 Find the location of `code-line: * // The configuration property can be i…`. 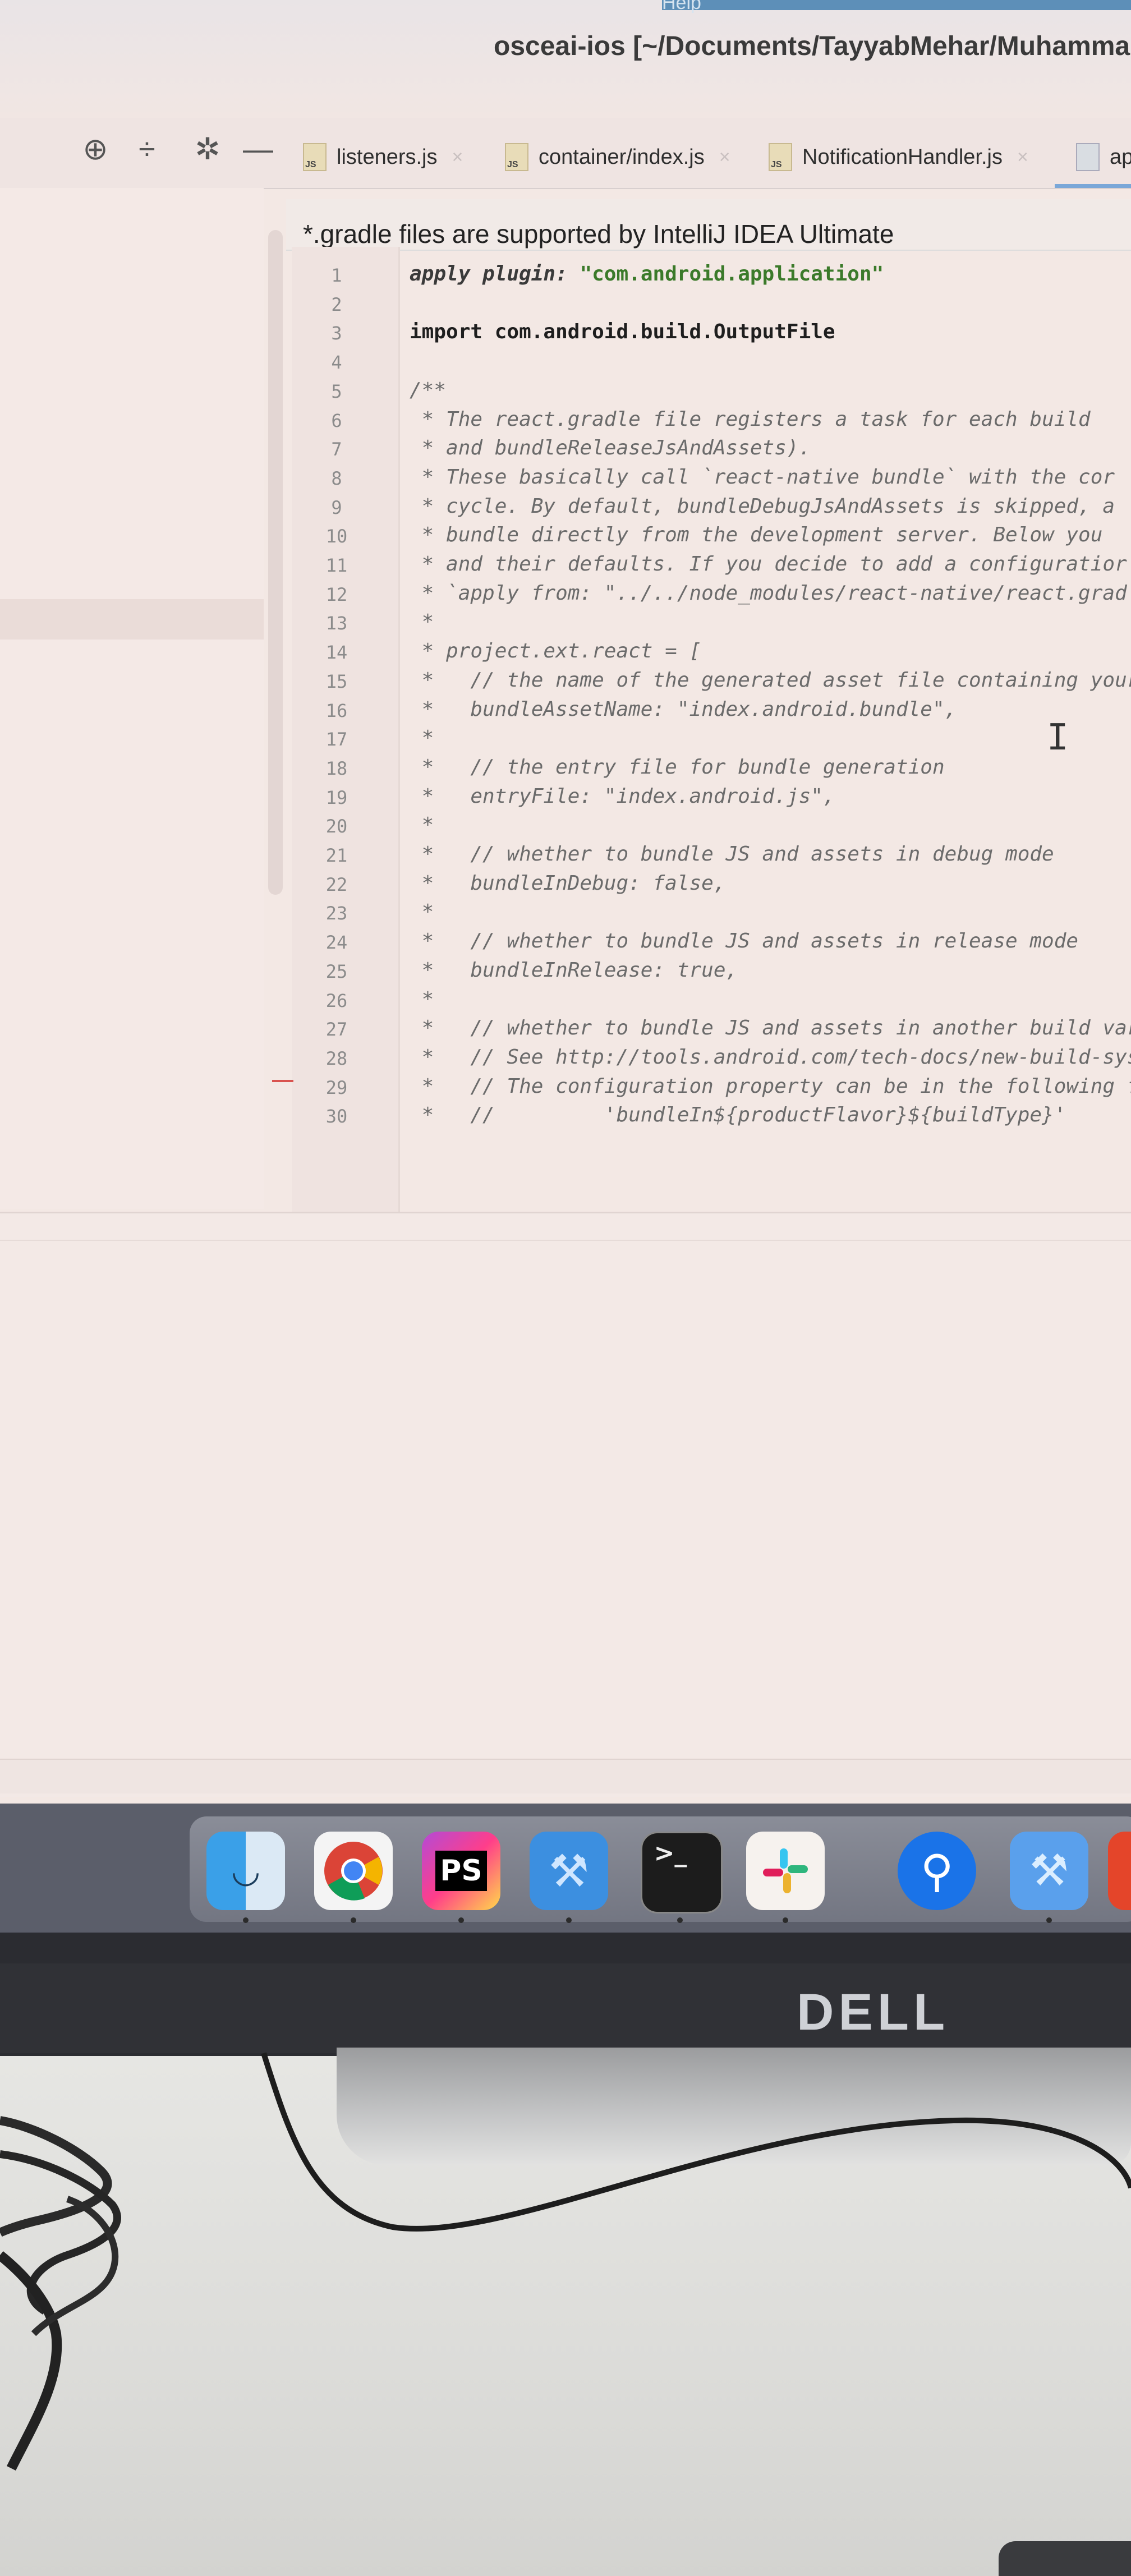

code-line: * // The configuration property can be i… is located at coordinates (771, 1086).